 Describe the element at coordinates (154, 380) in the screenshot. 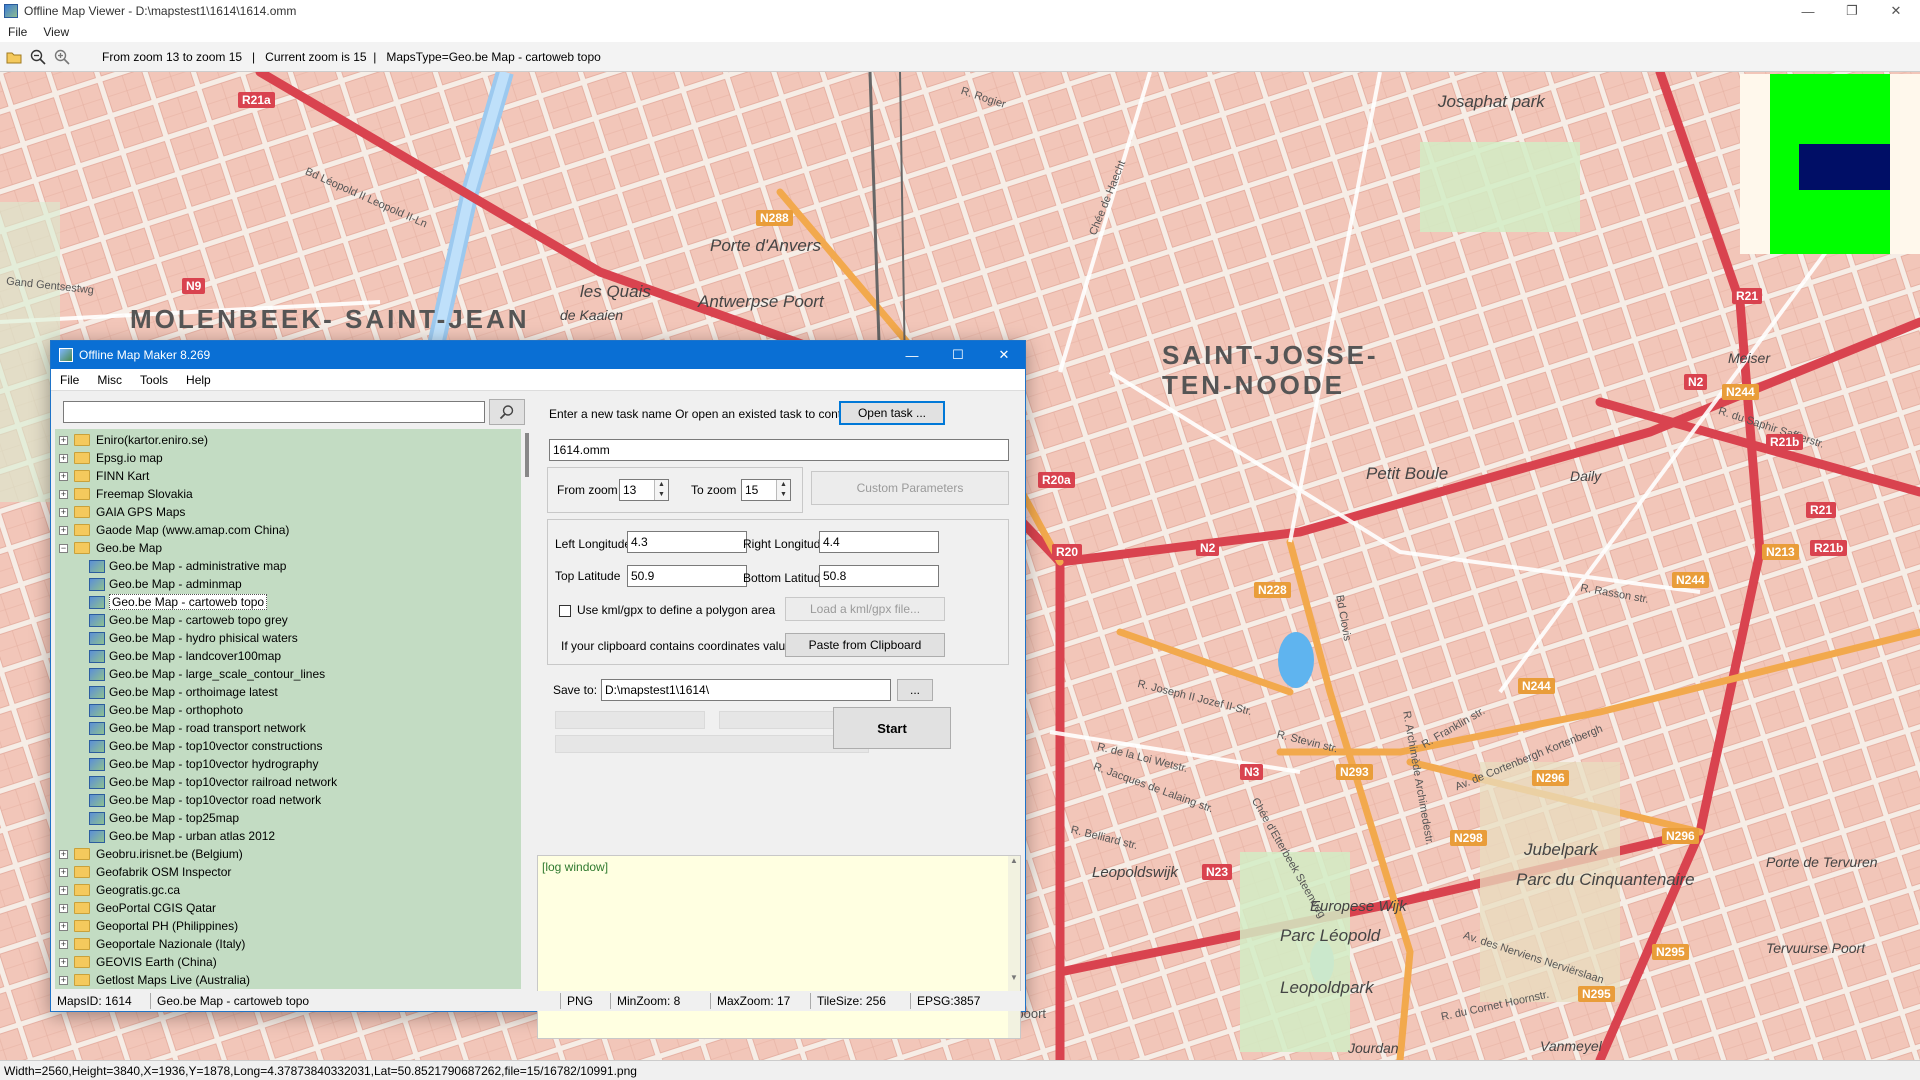

I see `dialog-menu-tools: Tools` at that location.